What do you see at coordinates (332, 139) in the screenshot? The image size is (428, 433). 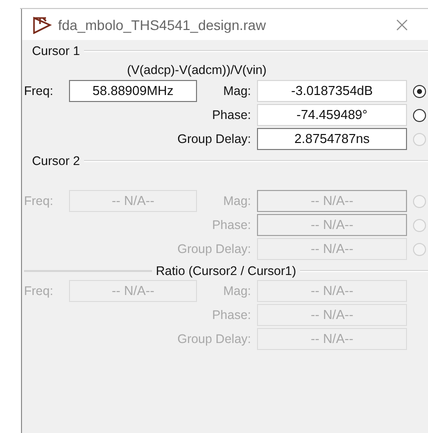 I see `value-field: 2.8754787ns` at bounding box center [332, 139].